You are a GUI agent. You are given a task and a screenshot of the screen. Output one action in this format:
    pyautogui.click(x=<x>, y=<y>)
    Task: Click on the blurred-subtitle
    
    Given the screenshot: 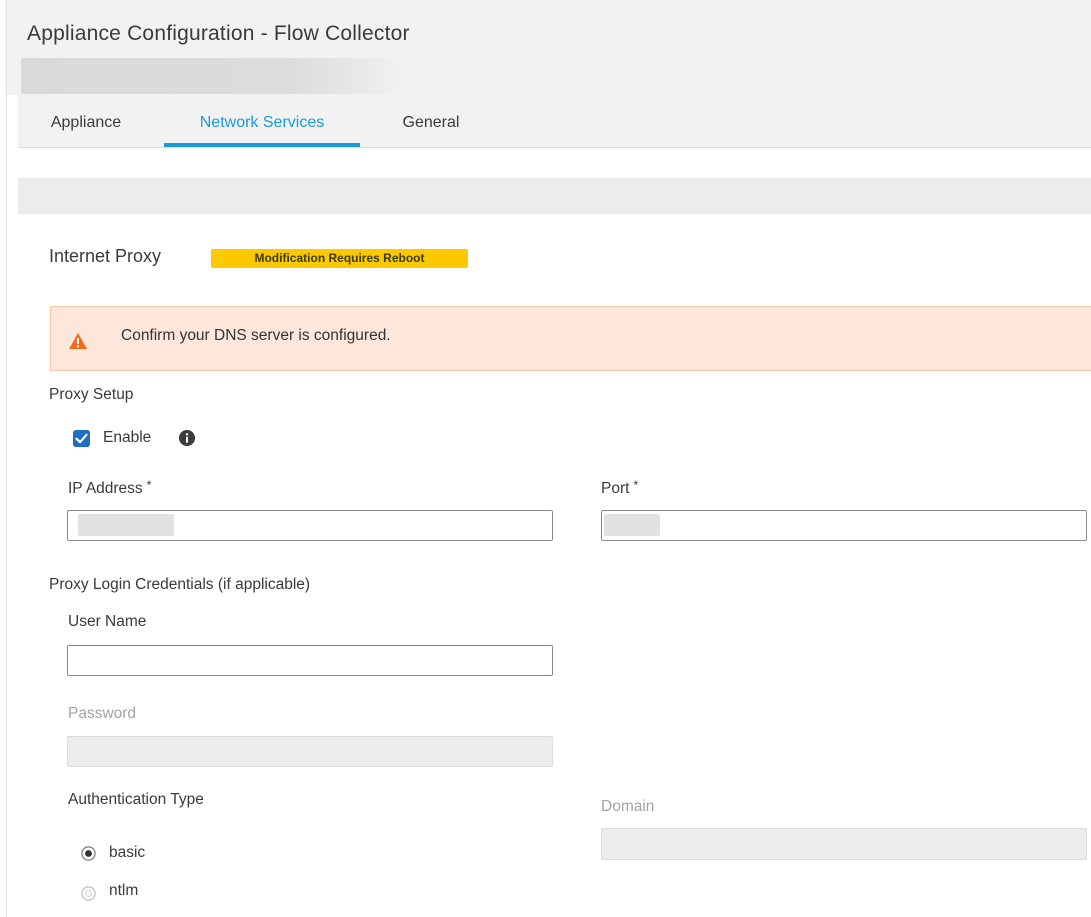 What is the action you would take?
    pyautogui.click(x=211, y=76)
    